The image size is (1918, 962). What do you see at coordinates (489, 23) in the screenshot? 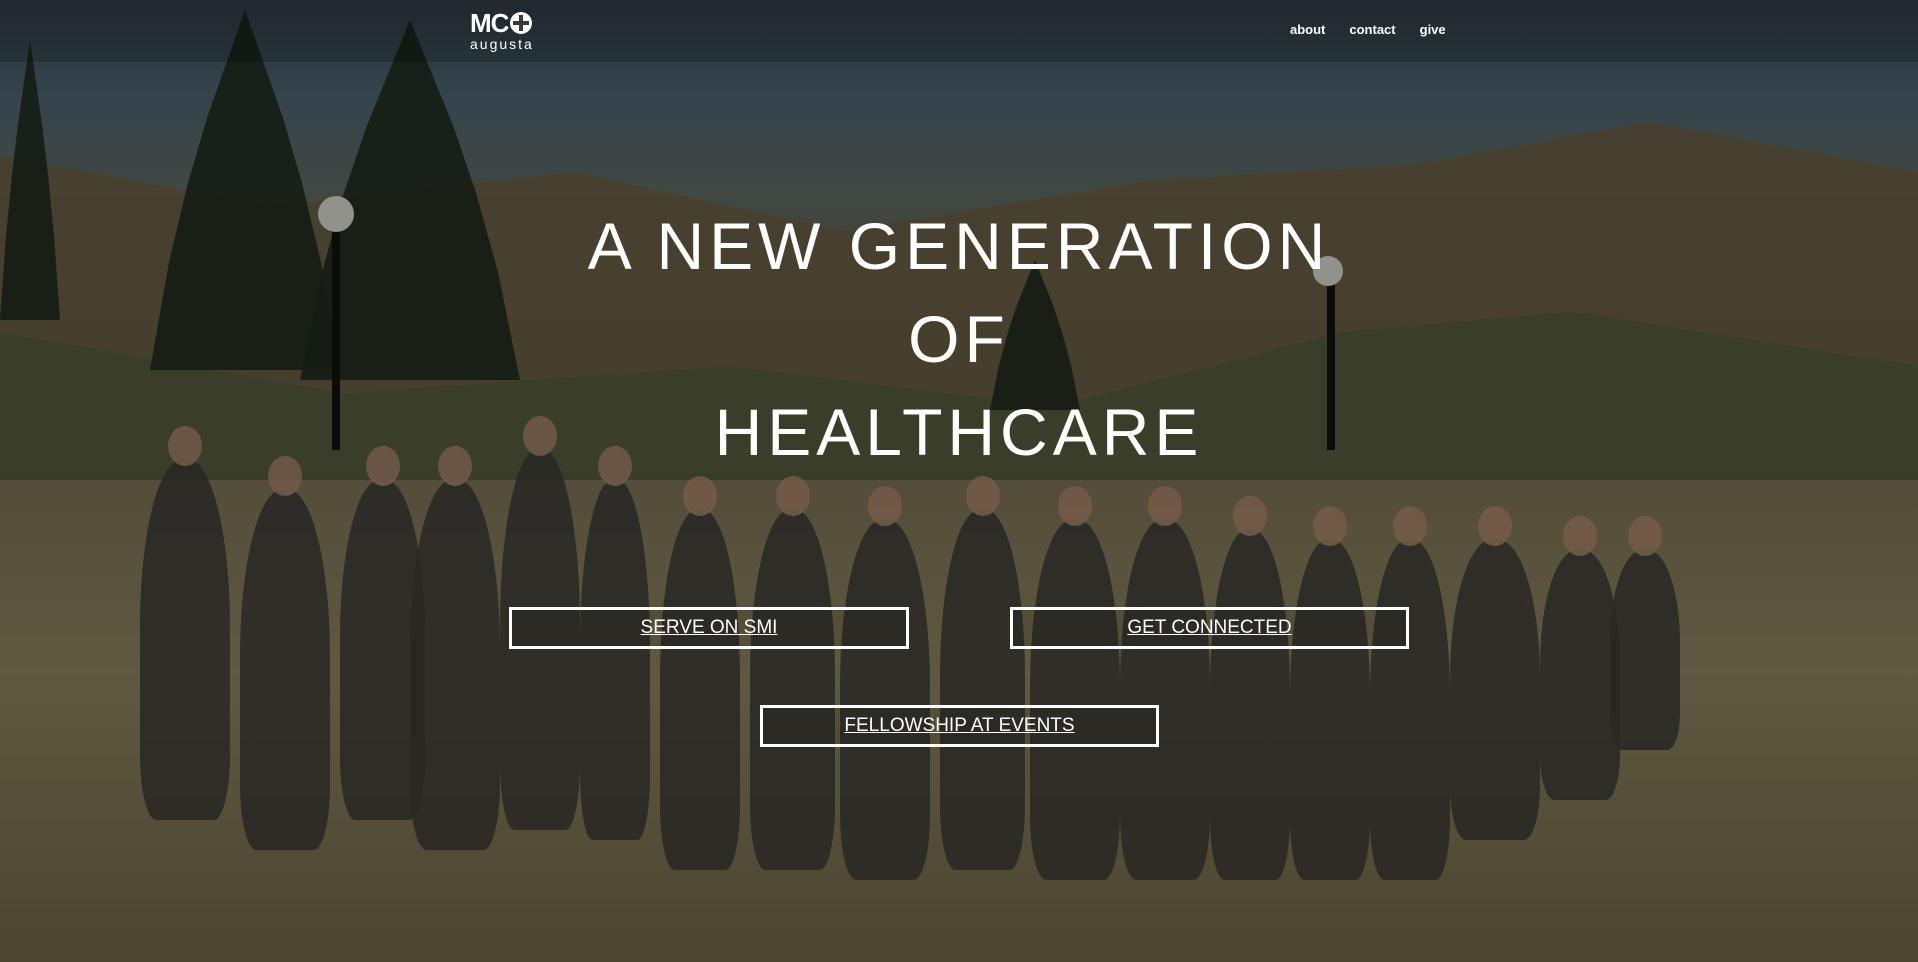
I see `logo-letters: MC` at bounding box center [489, 23].